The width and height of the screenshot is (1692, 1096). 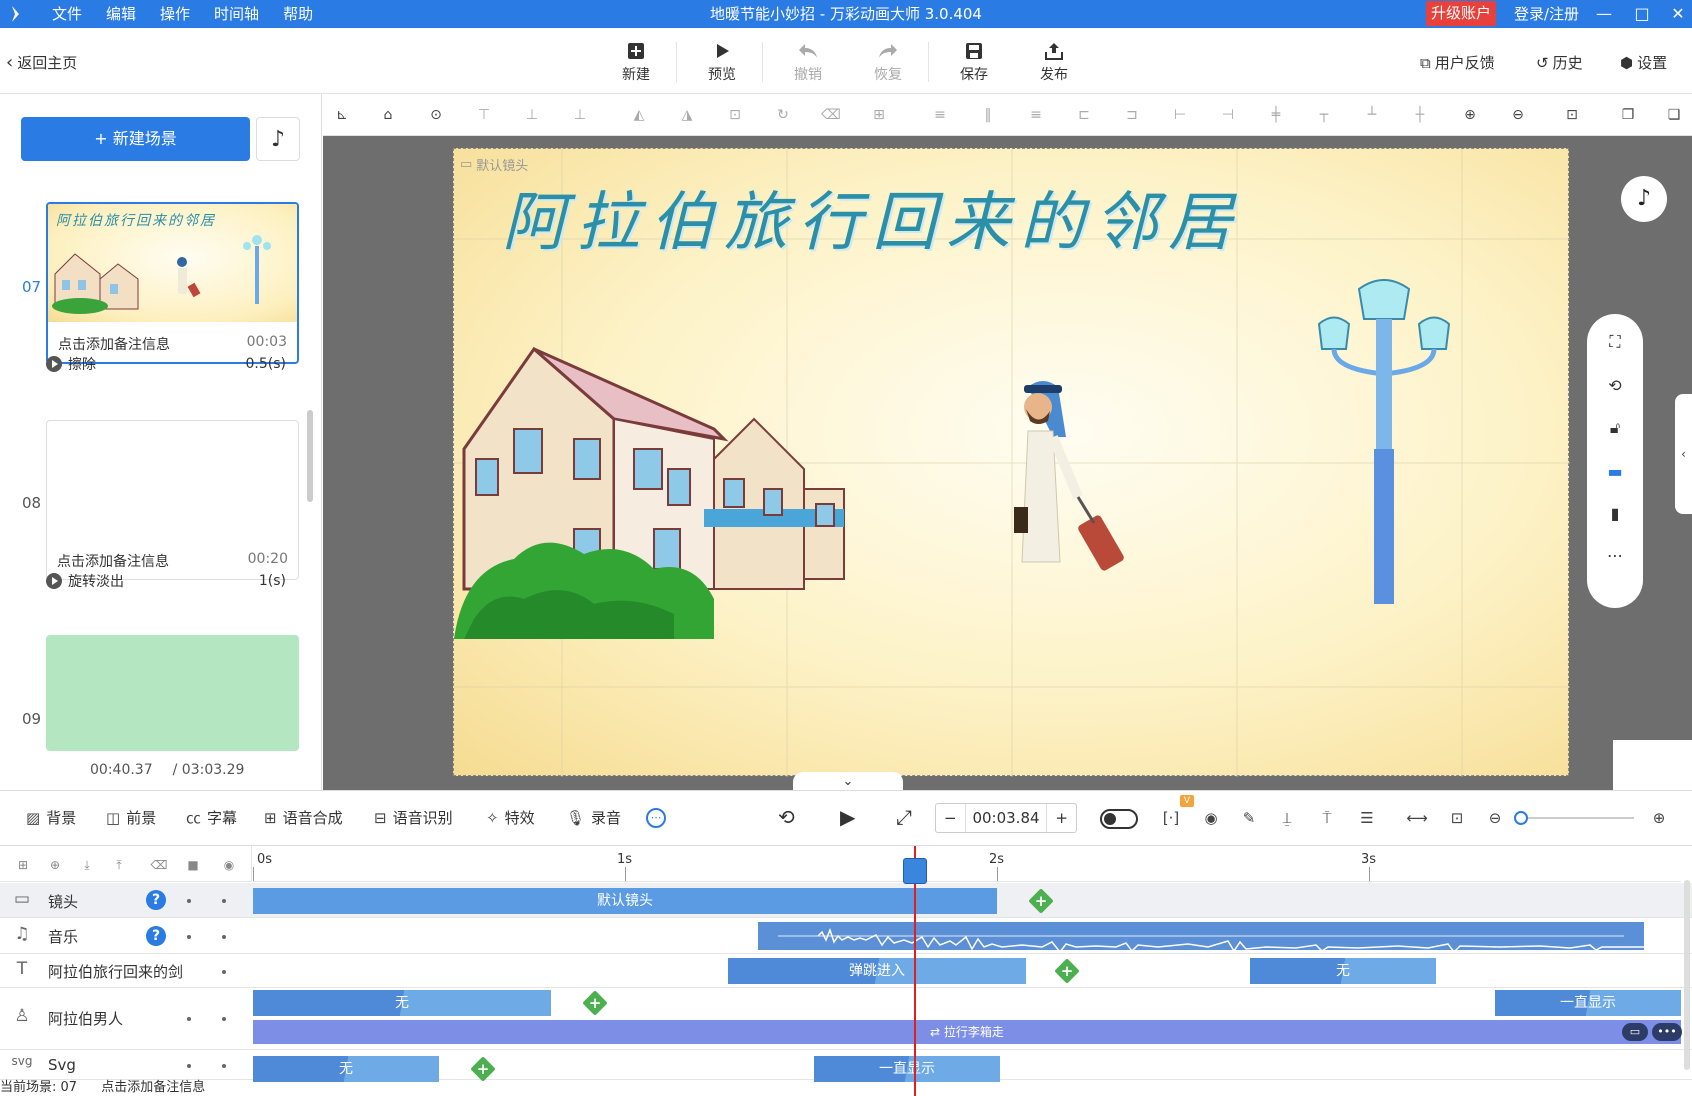 I want to click on publish-button: 发布, so click(x=1054, y=61).